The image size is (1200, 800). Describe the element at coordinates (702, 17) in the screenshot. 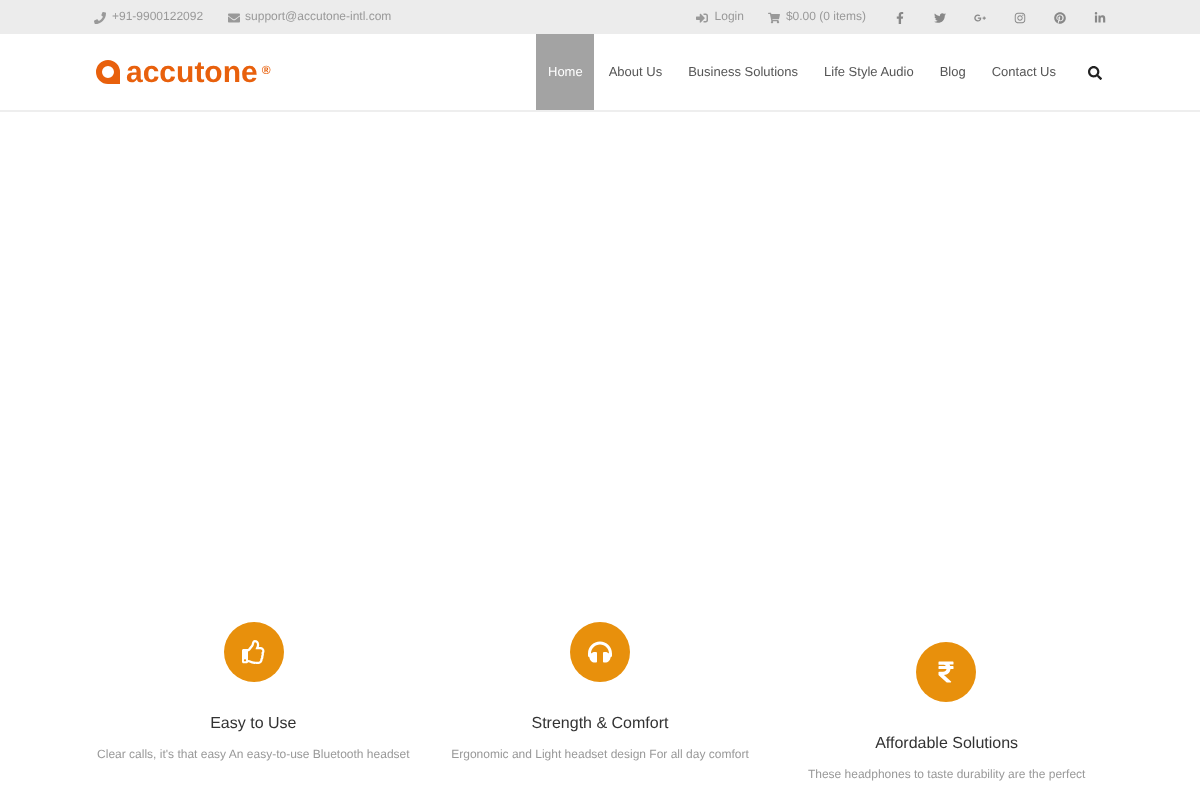

I see `login-icon` at that location.